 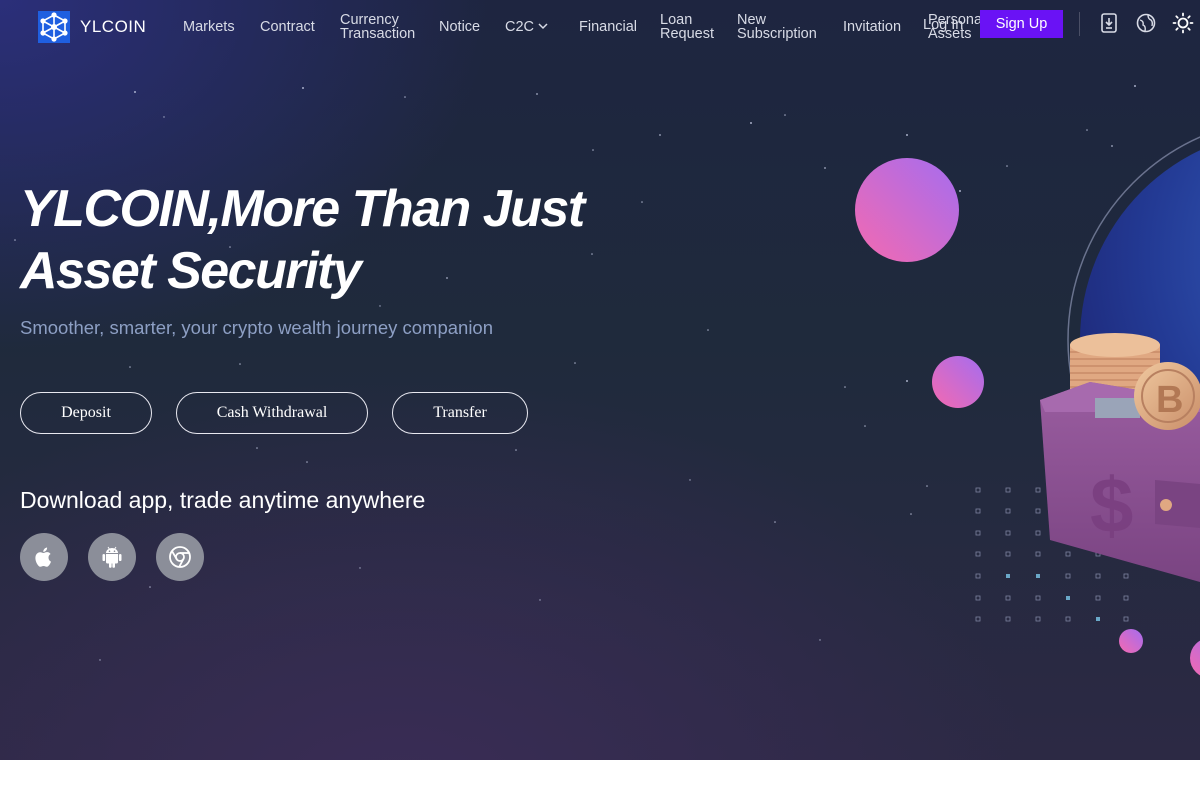 What do you see at coordinates (54, 27) in the screenshot?
I see `ylcoin-logo-icon` at bounding box center [54, 27].